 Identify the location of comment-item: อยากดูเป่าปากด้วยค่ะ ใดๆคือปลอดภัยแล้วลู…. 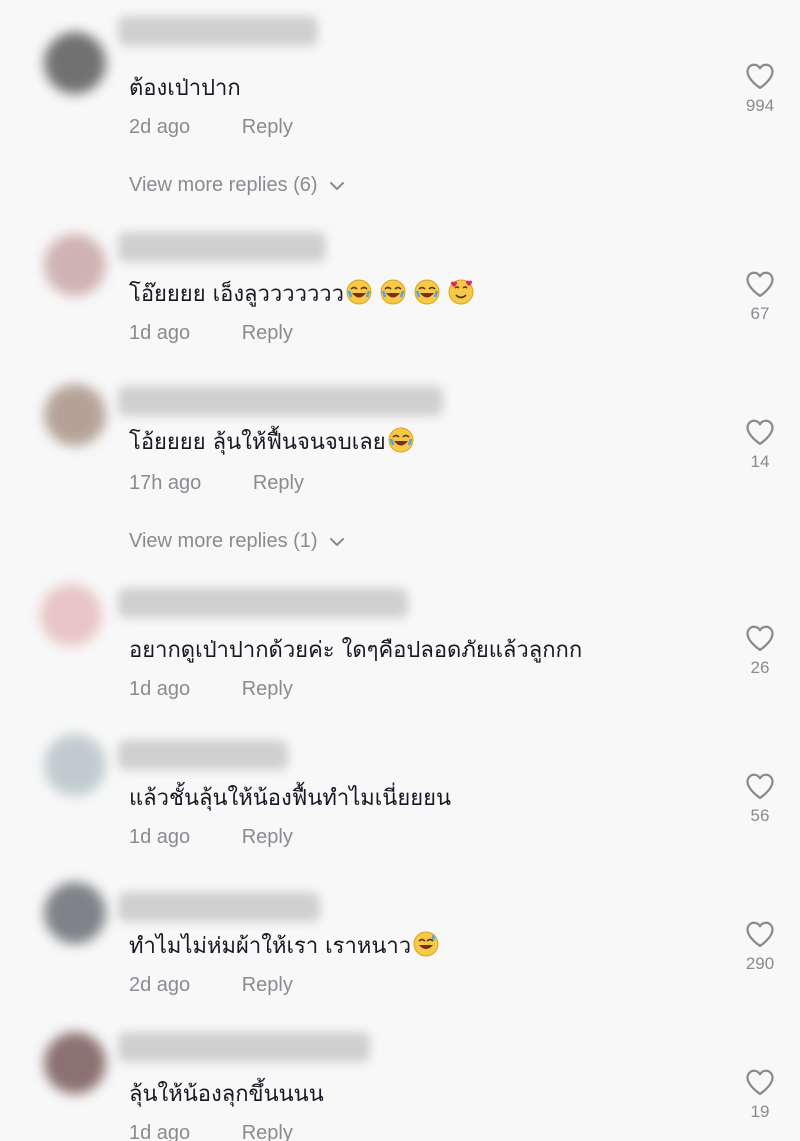
(400, 648).